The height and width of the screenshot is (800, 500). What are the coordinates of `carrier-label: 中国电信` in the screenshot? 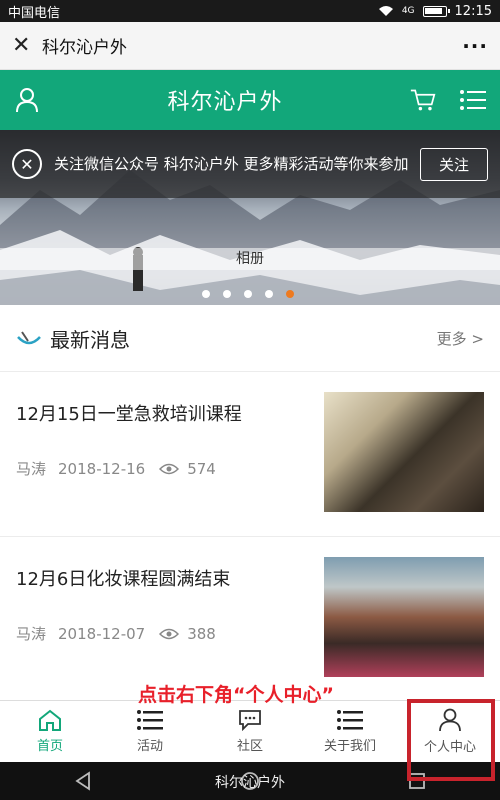 It's located at (34, 13).